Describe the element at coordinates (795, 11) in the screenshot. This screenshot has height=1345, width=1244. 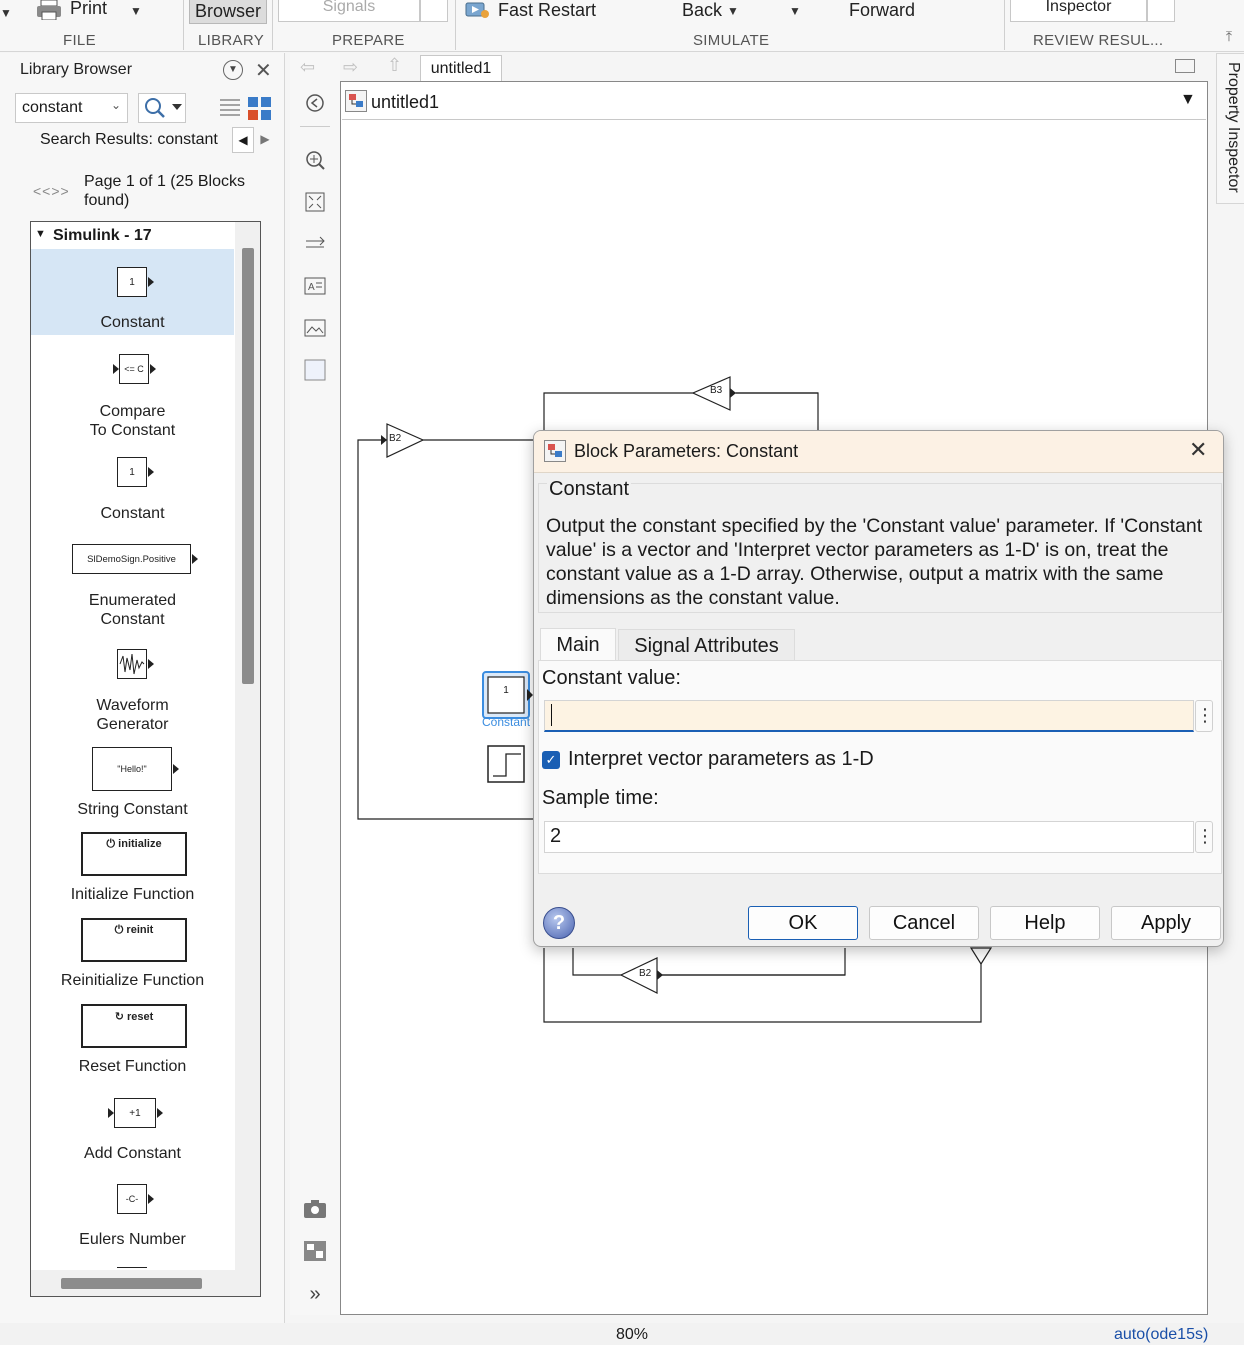
I see `step-dropdown-icon: ▼` at that location.